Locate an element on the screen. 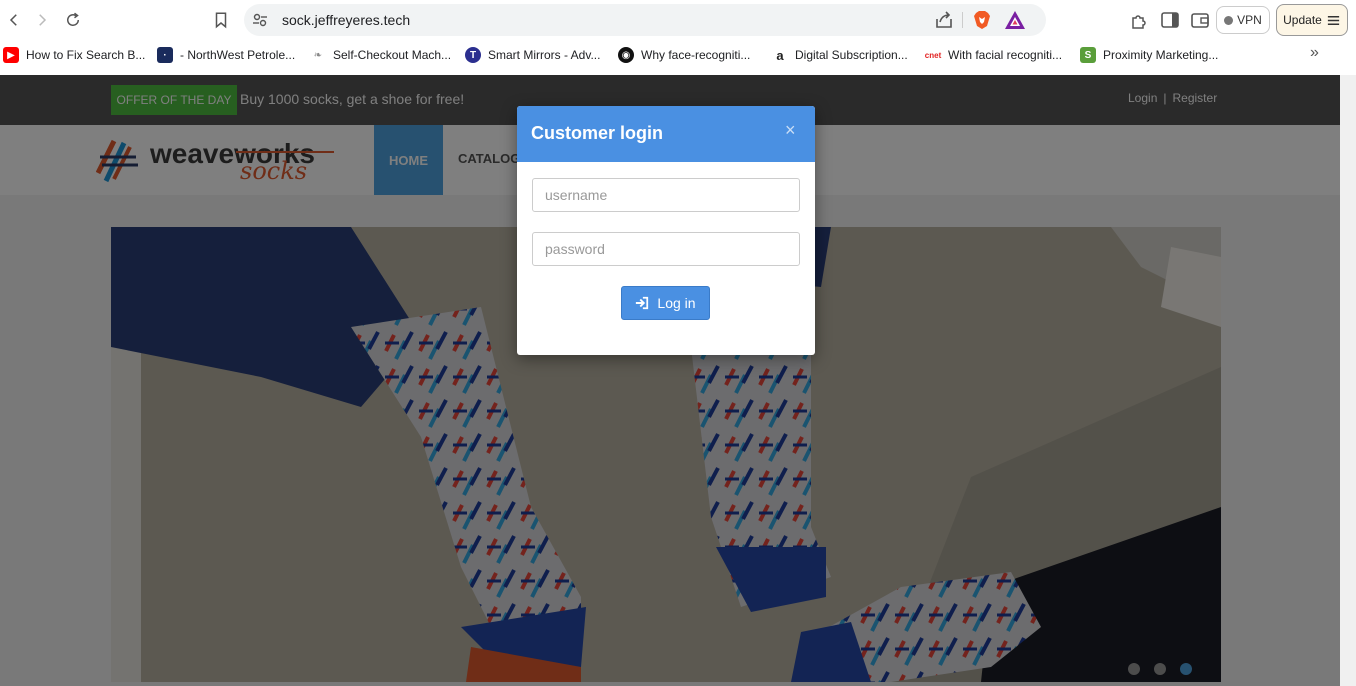  shopify-icon: S is located at coordinates (1088, 55).